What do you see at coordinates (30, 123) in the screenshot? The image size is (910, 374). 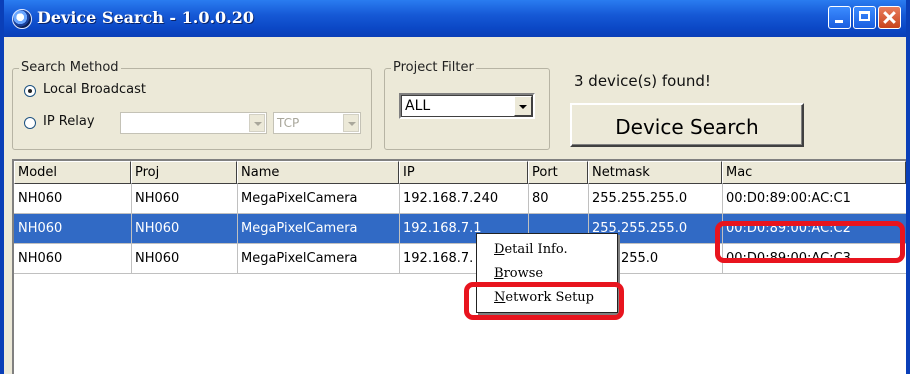 I see `ip-relay-radio` at bounding box center [30, 123].